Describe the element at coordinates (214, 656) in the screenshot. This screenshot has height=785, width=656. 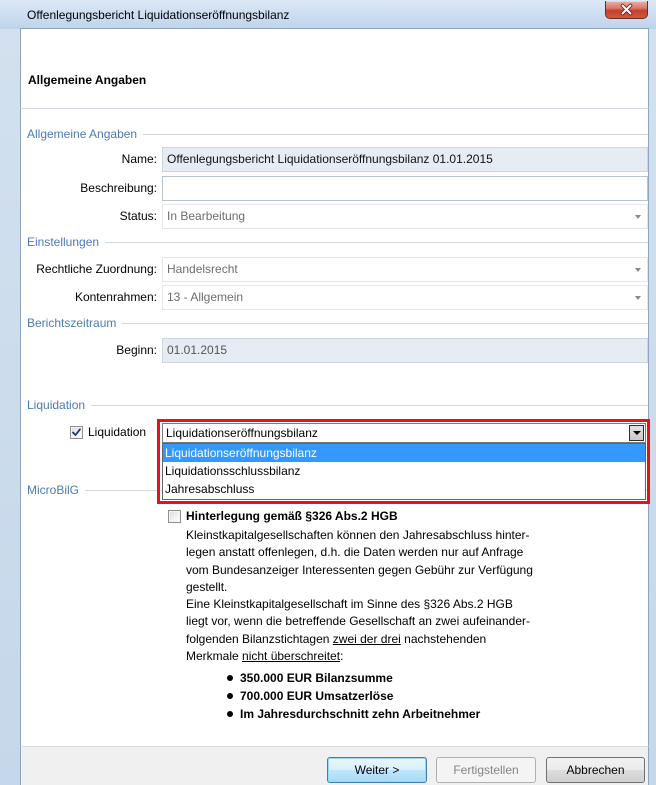
I see `text-segment: Merkmale` at that location.